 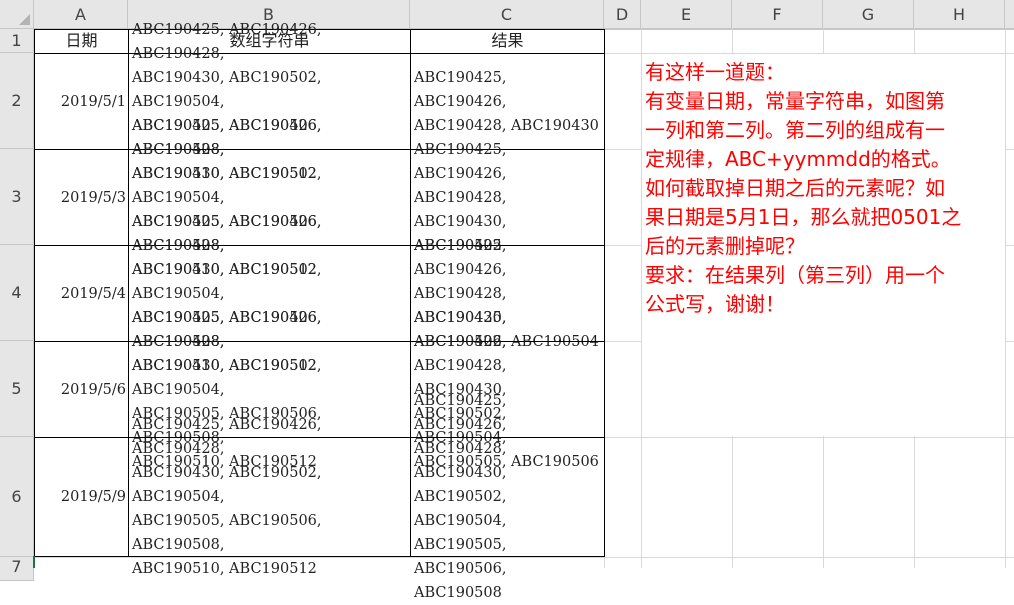 What do you see at coordinates (868, 14) in the screenshot?
I see `column-header-g: G` at bounding box center [868, 14].